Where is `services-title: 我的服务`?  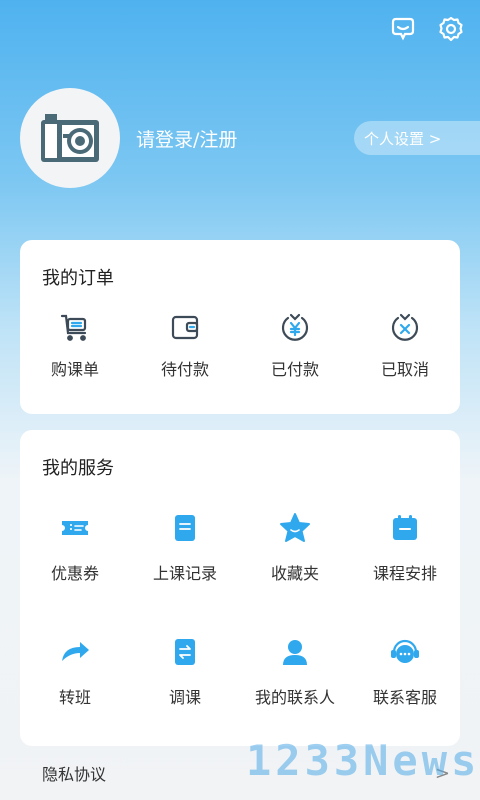 services-title: 我的服务 is located at coordinates (78, 468).